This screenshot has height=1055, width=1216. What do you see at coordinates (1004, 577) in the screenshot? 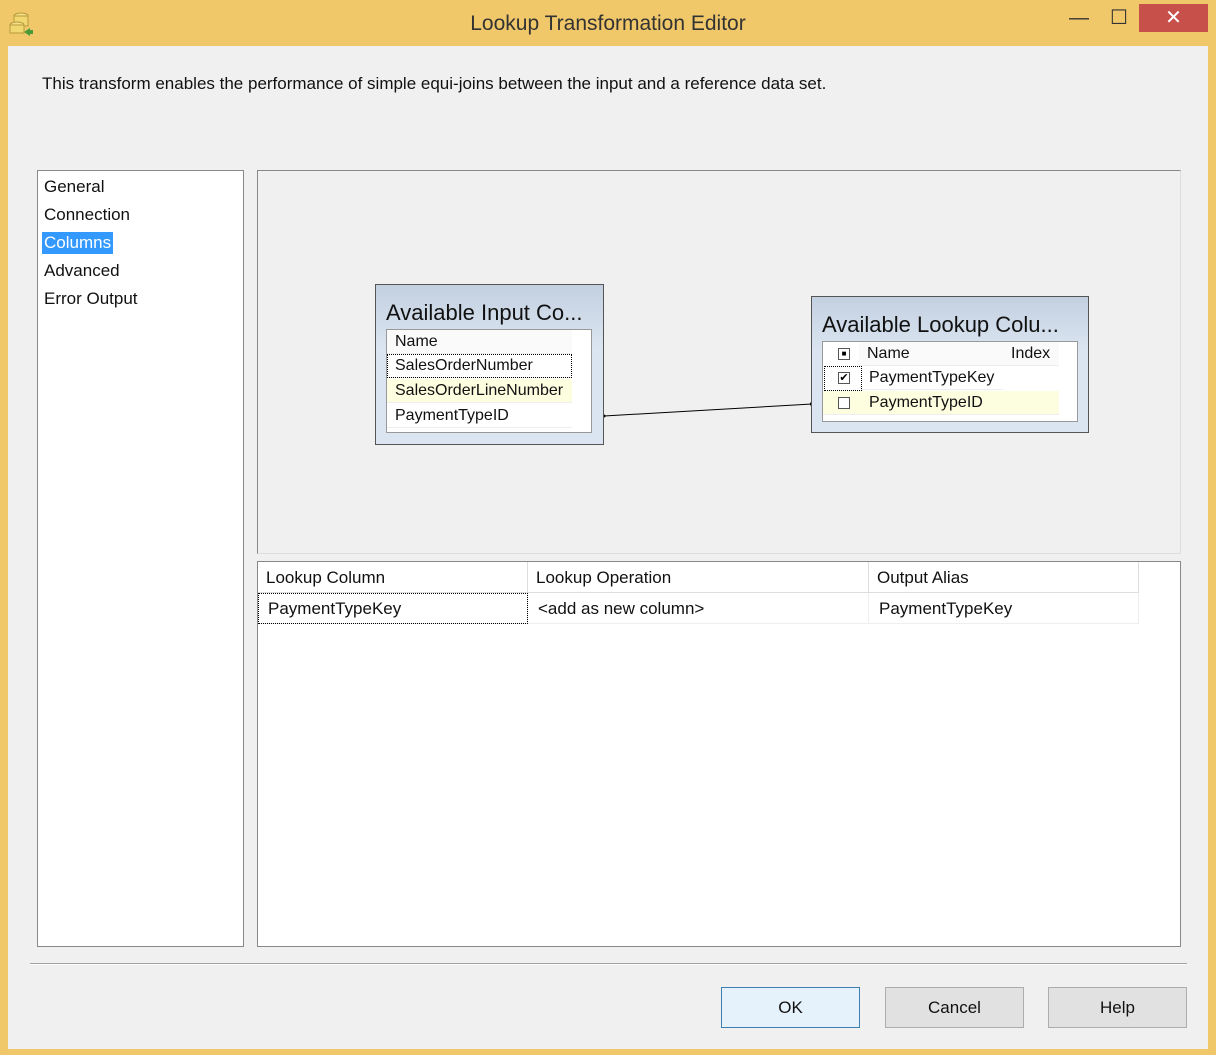
I see `grid-header-output-alias: Output Alias` at bounding box center [1004, 577].